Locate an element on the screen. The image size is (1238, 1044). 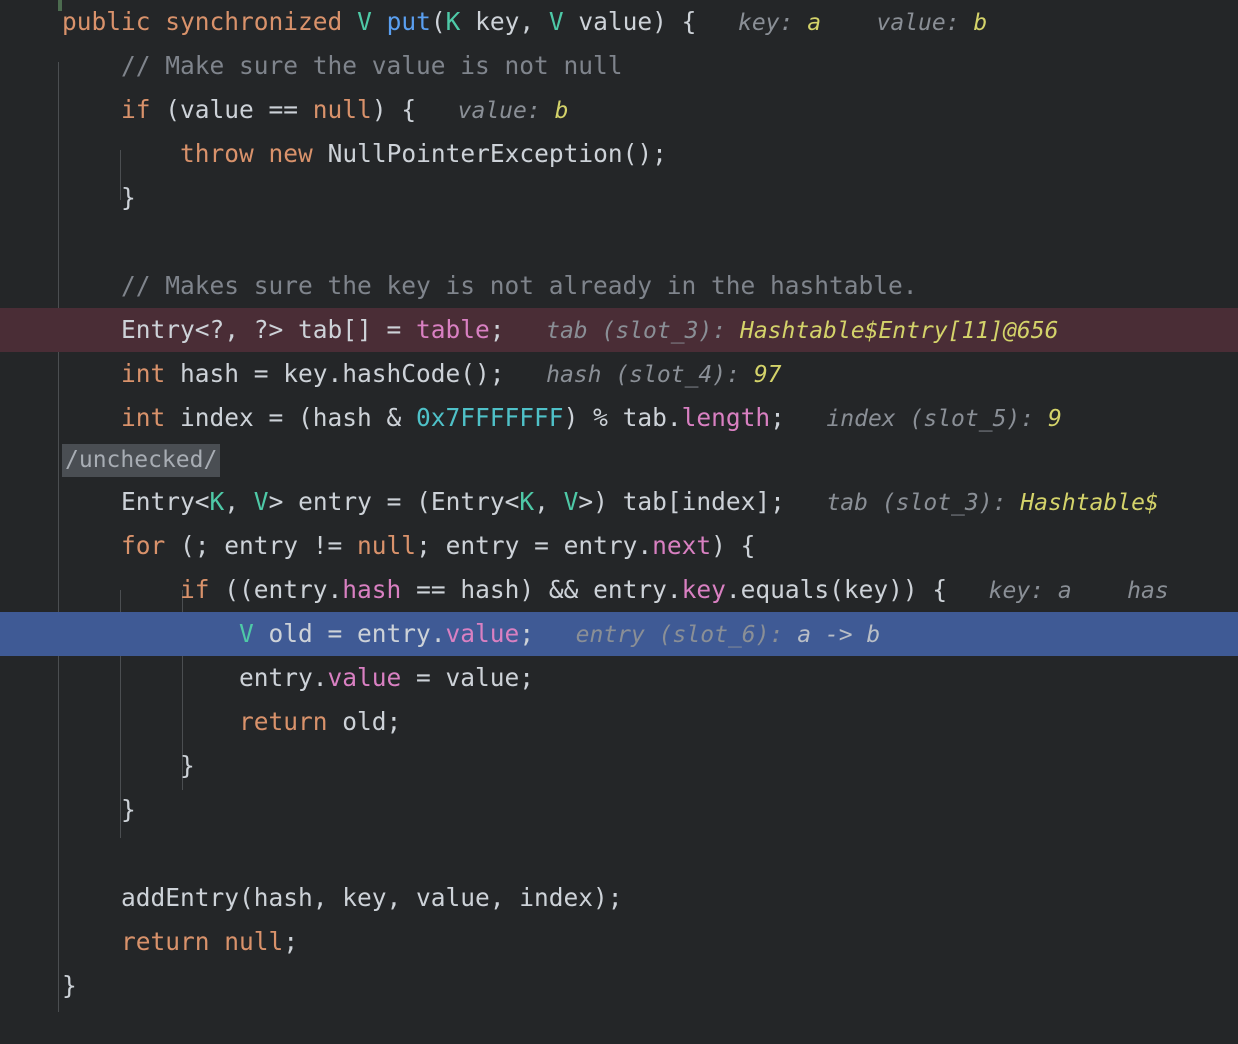
code-token: 0x7FFFFFFF is located at coordinates (490, 417).